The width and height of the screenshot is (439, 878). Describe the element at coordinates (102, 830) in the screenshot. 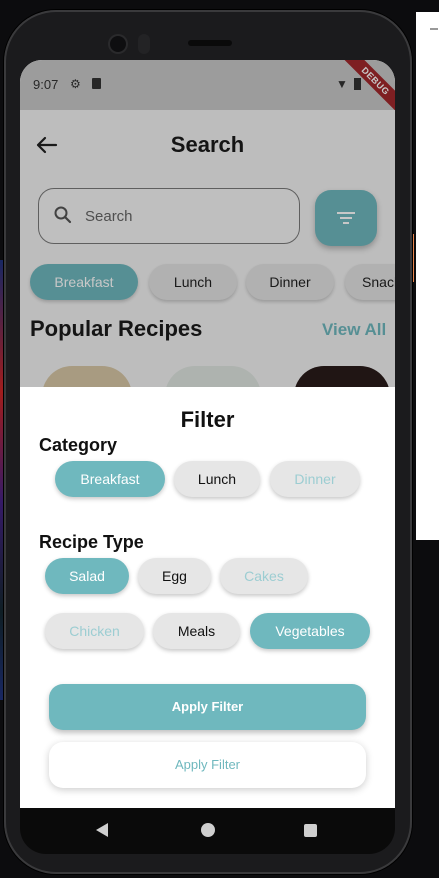

I see `nav-back-icon` at that location.